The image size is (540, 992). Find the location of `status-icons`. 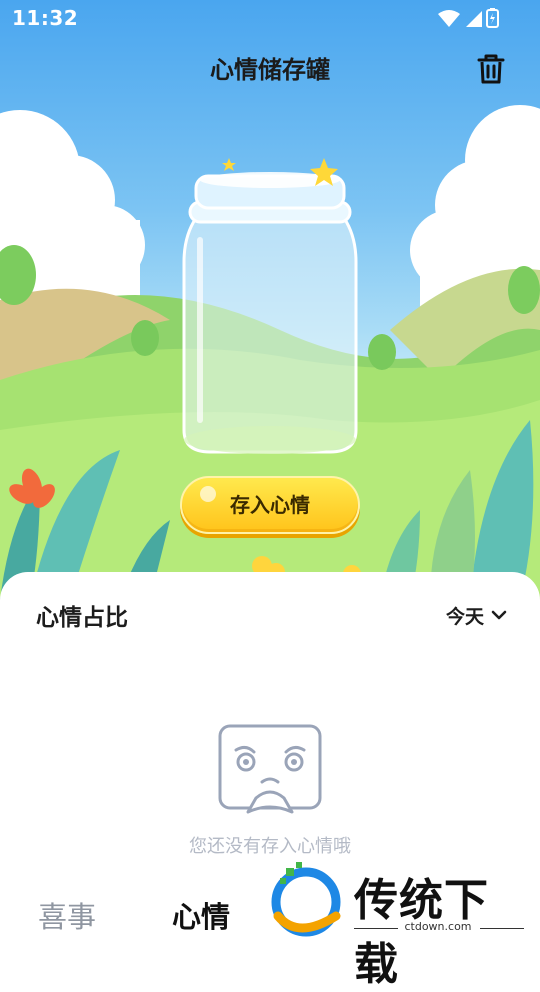

status-icons is located at coordinates (469, 18).